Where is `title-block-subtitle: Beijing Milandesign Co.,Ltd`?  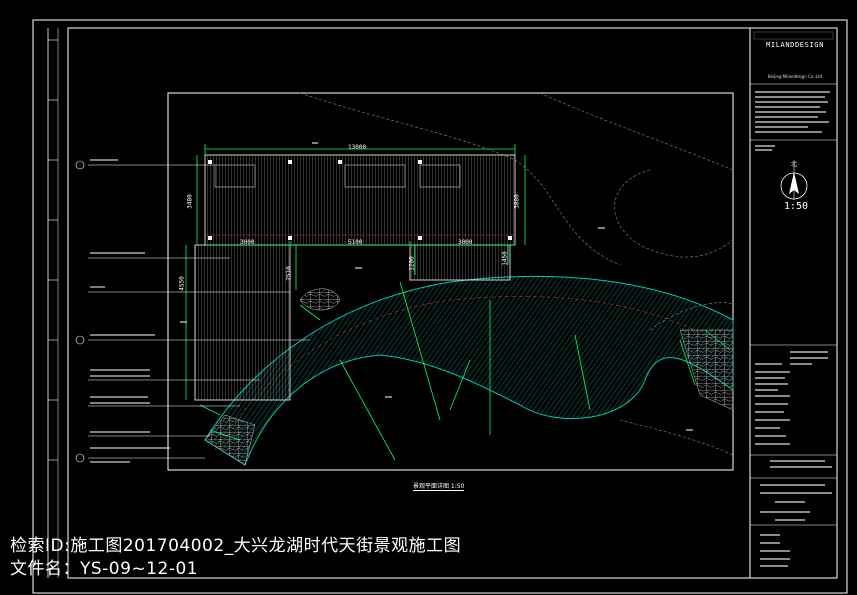
title-block-subtitle: Beijing Milandesign Co.,Ltd is located at coordinates (795, 76).